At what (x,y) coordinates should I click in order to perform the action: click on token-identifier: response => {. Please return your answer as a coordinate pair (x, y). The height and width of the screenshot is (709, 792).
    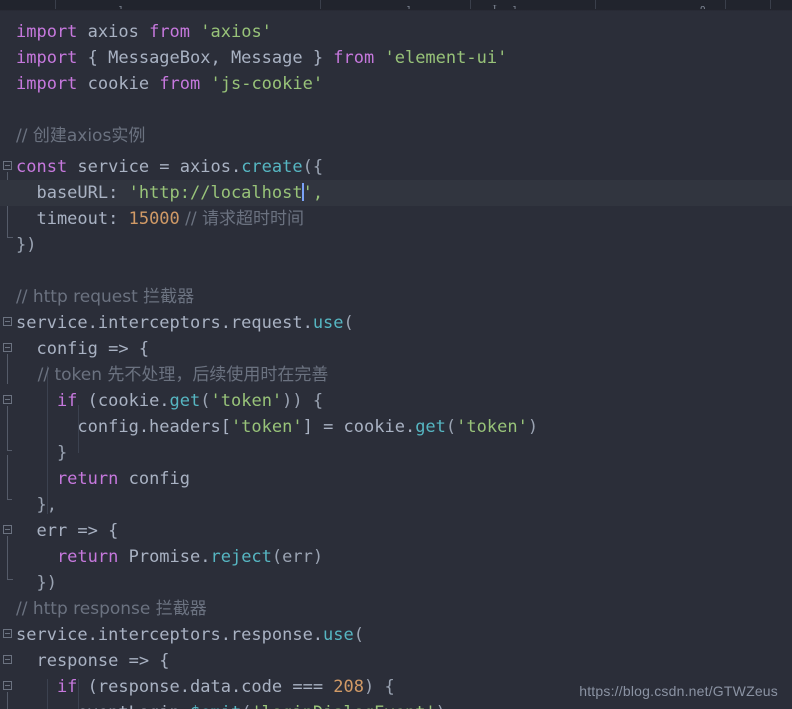
    Looking at the image, I should click on (93, 661).